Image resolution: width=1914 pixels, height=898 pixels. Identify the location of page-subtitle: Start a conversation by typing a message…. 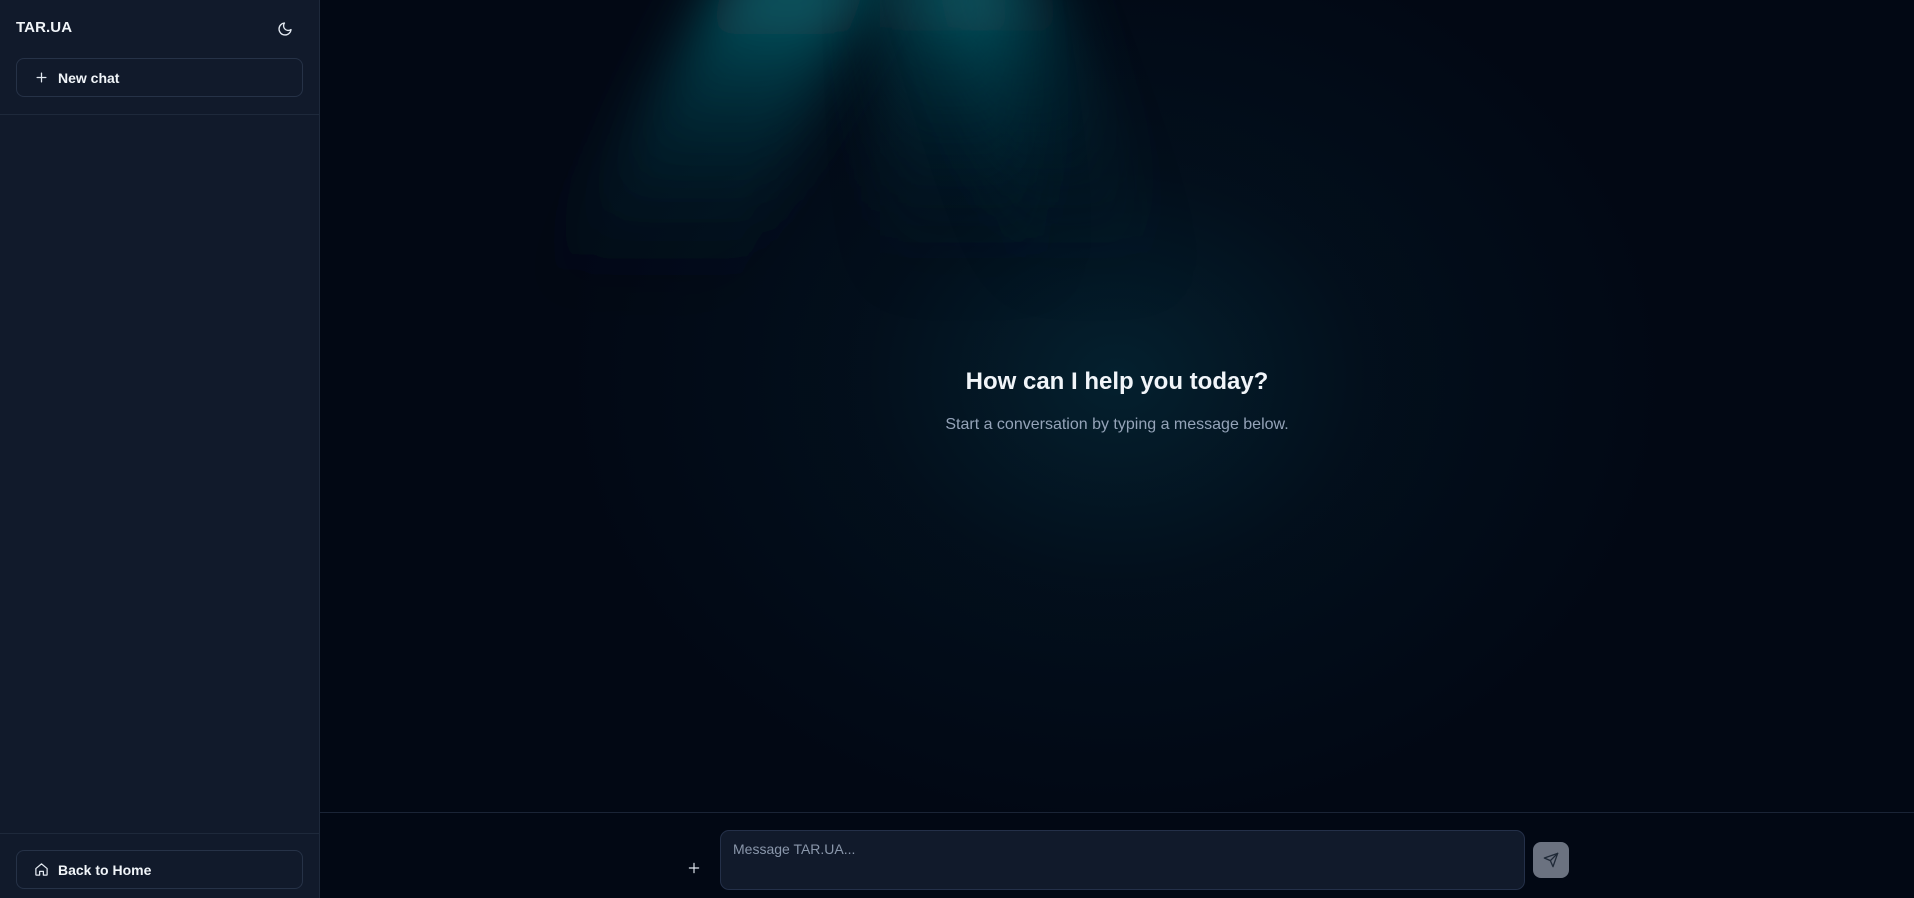
(1117, 424).